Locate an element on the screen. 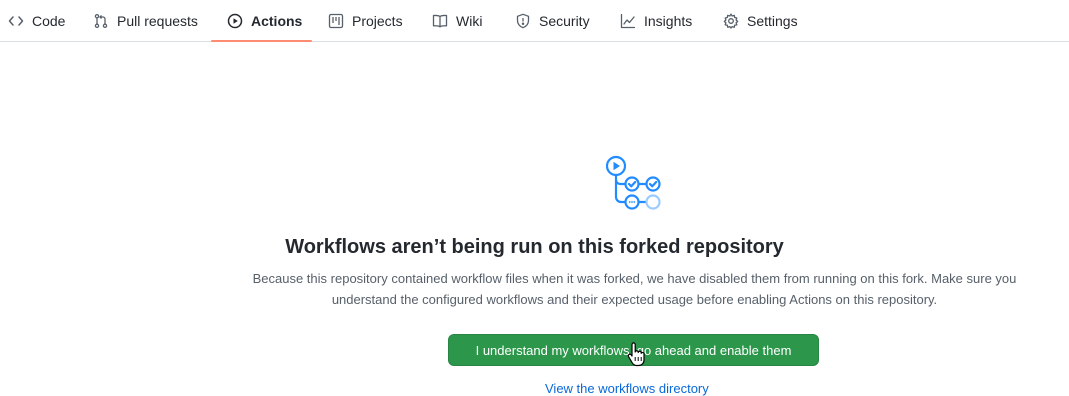  tab-projects-label: Projects is located at coordinates (377, 21).